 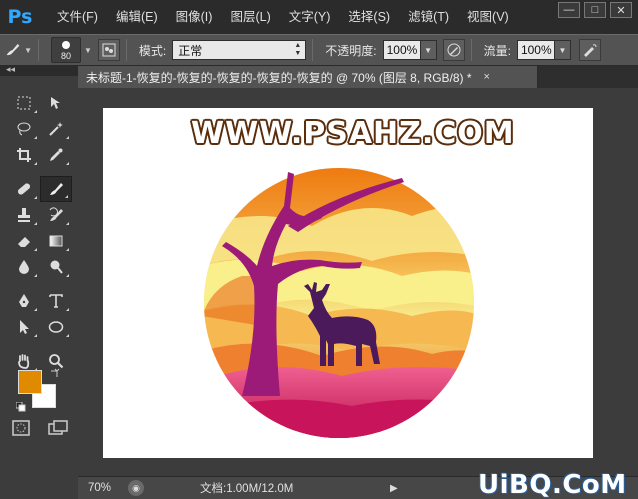 I want to click on options-bar: ▼ 80 ▼ 模式: 正常 ▲ ▼ 不透明度: 100% ▼ 流量: 100% ▼, so click(x=319, y=50).